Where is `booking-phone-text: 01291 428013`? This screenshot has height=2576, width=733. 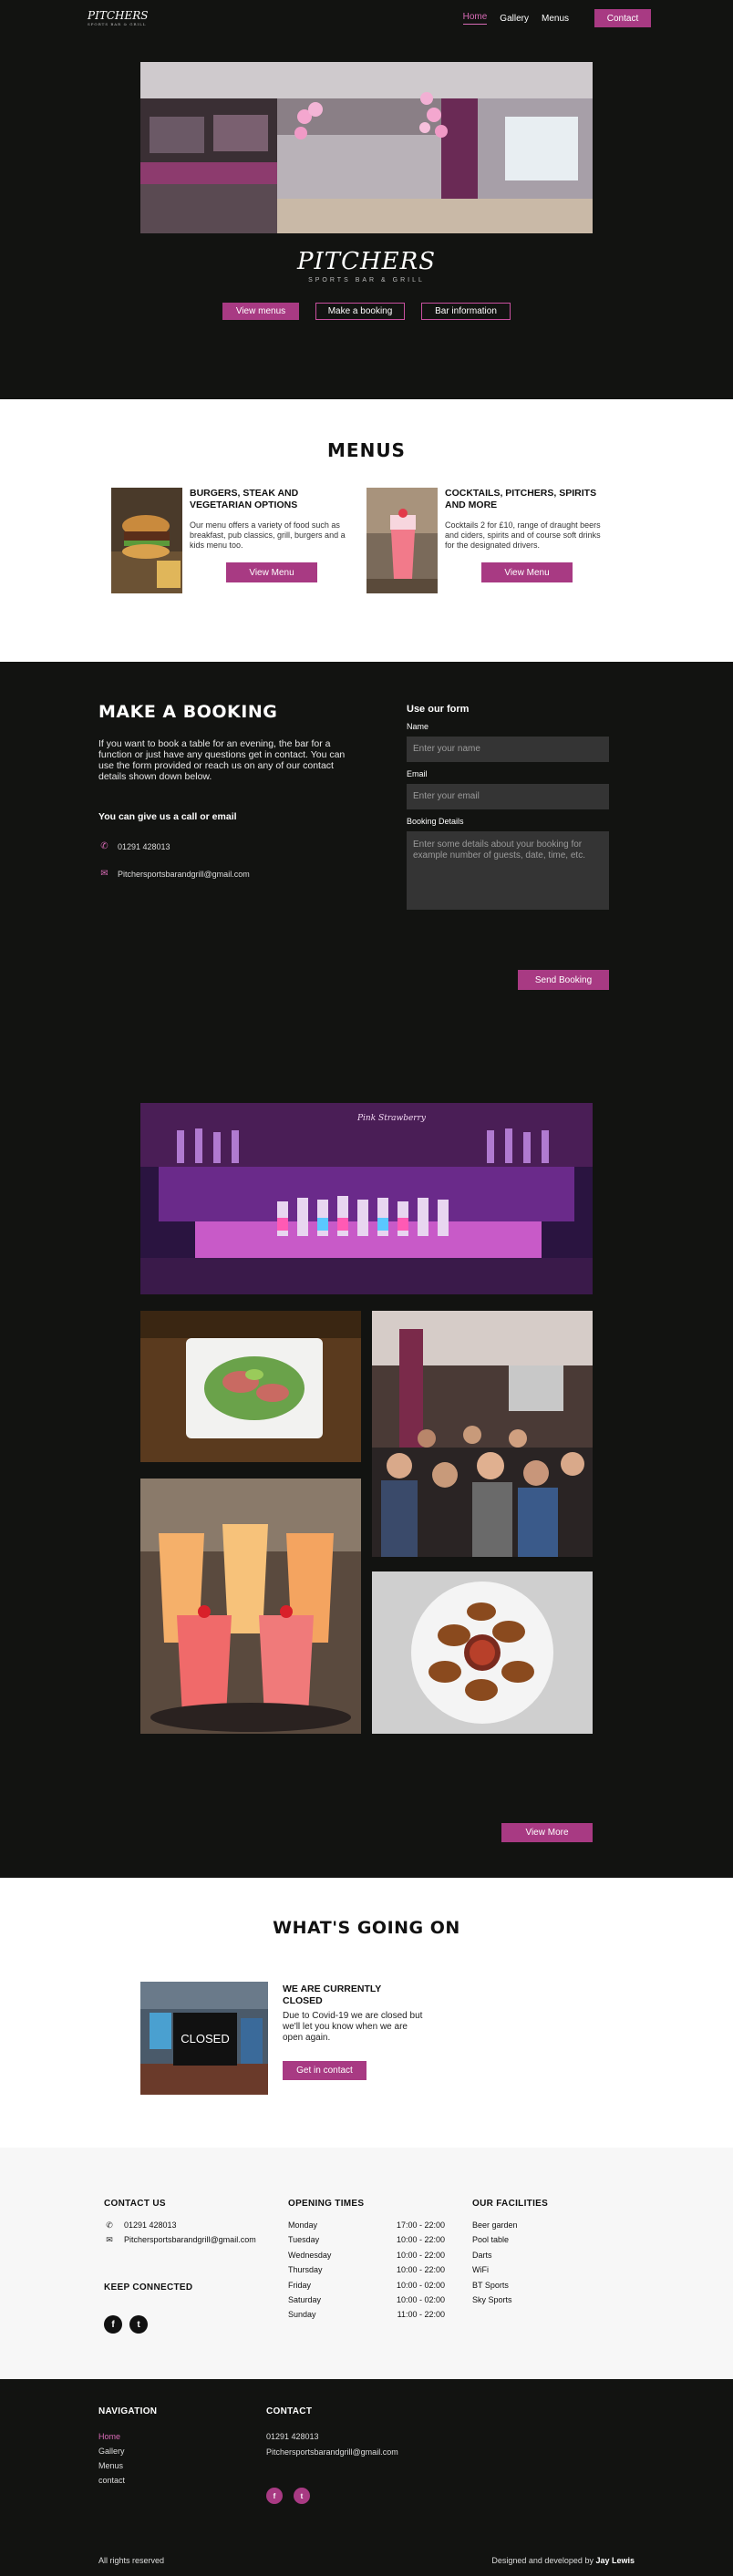
booking-phone-text: 01291 428013 is located at coordinates (144, 846).